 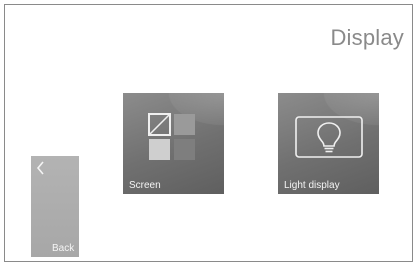 I want to click on chevron-left-icon, so click(x=41, y=170).